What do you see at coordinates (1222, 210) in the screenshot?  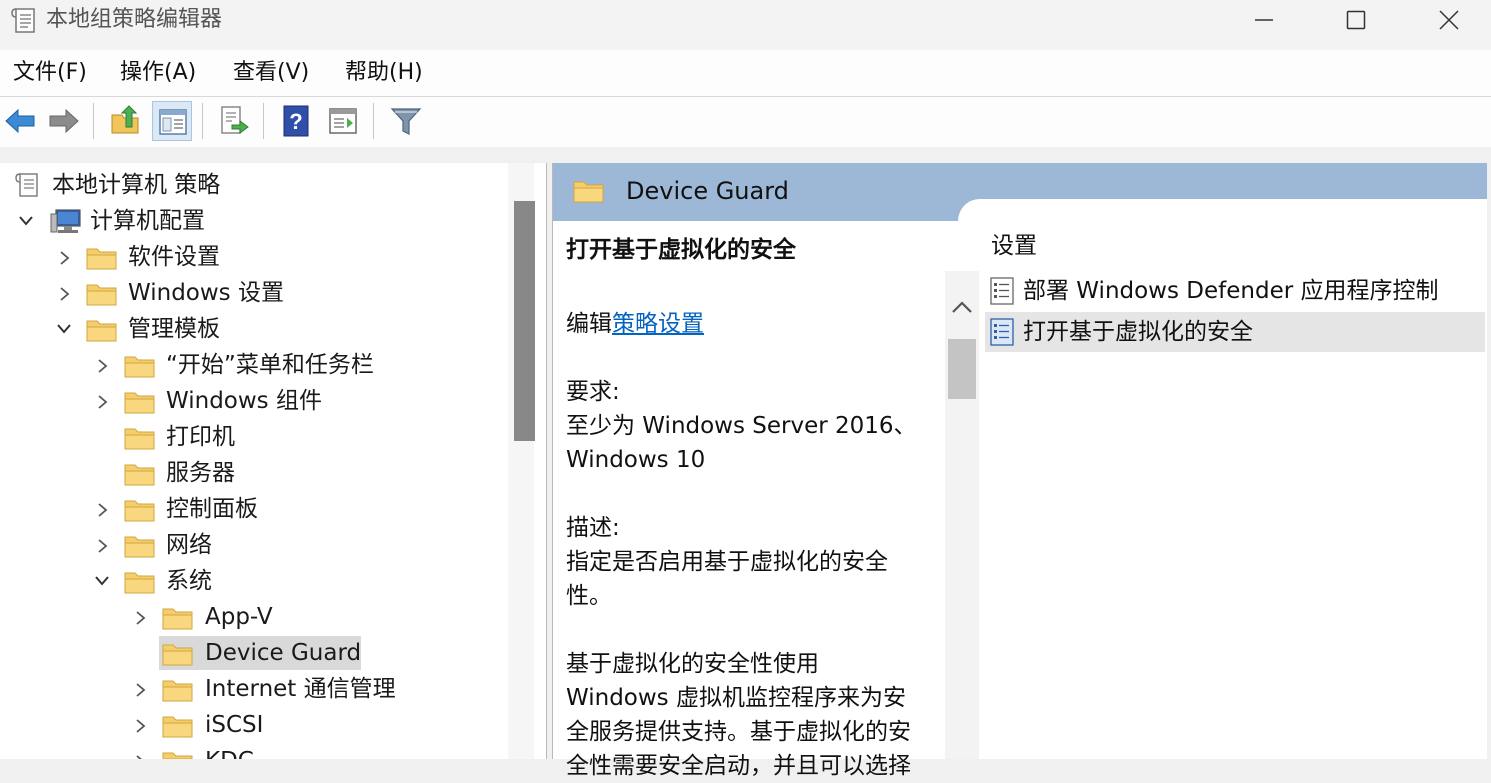 I see `header-corner` at bounding box center [1222, 210].